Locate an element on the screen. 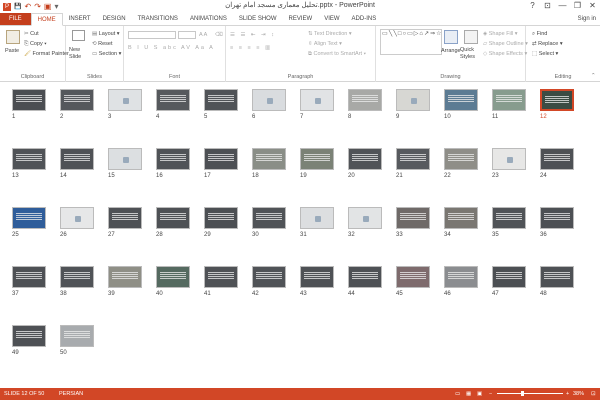 The image size is (600, 400). section-button: ▭ Section ▾ is located at coordinates (106, 54).